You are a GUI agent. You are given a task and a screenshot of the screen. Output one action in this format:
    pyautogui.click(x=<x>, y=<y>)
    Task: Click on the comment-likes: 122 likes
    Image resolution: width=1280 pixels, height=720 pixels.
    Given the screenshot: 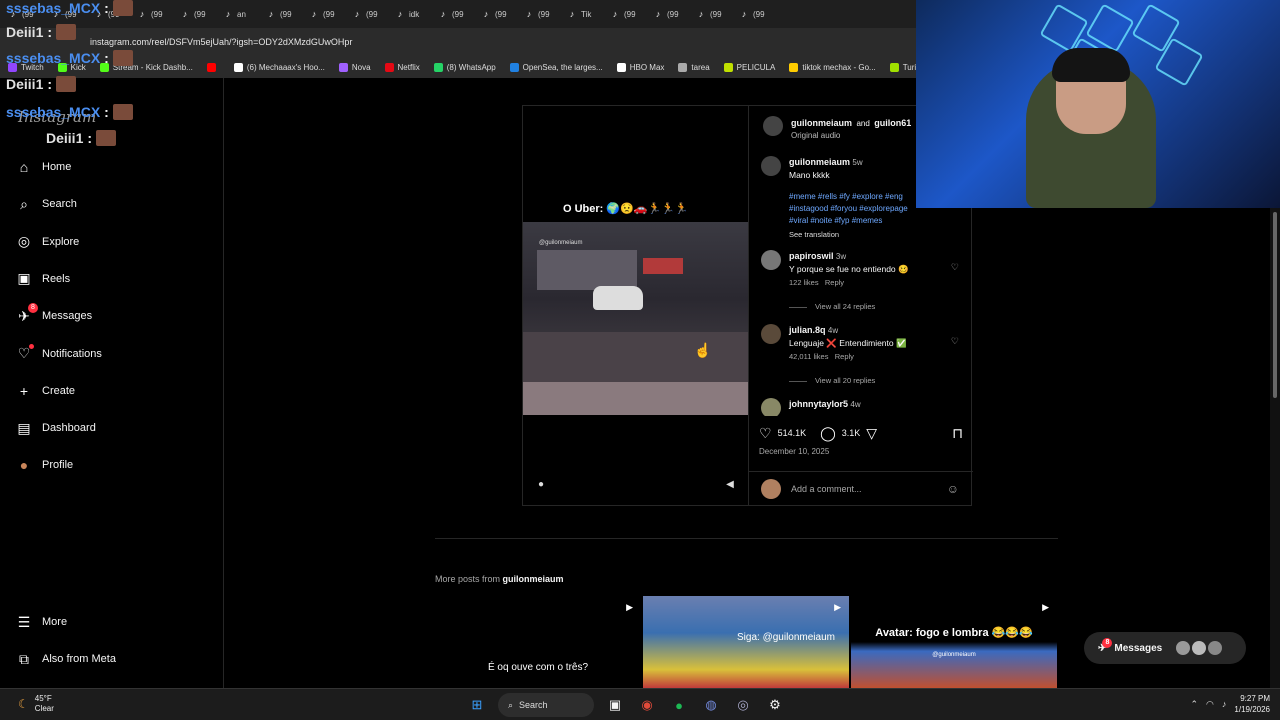 What is the action you would take?
    pyautogui.click(x=804, y=282)
    